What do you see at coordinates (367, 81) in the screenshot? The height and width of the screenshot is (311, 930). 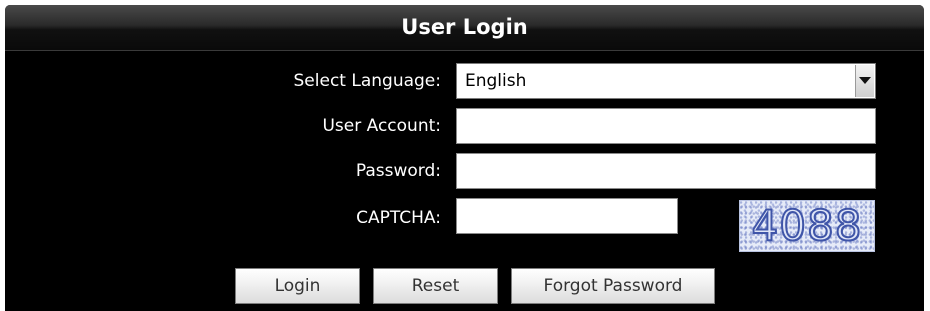 I see `language-label: Select Language:` at bounding box center [367, 81].